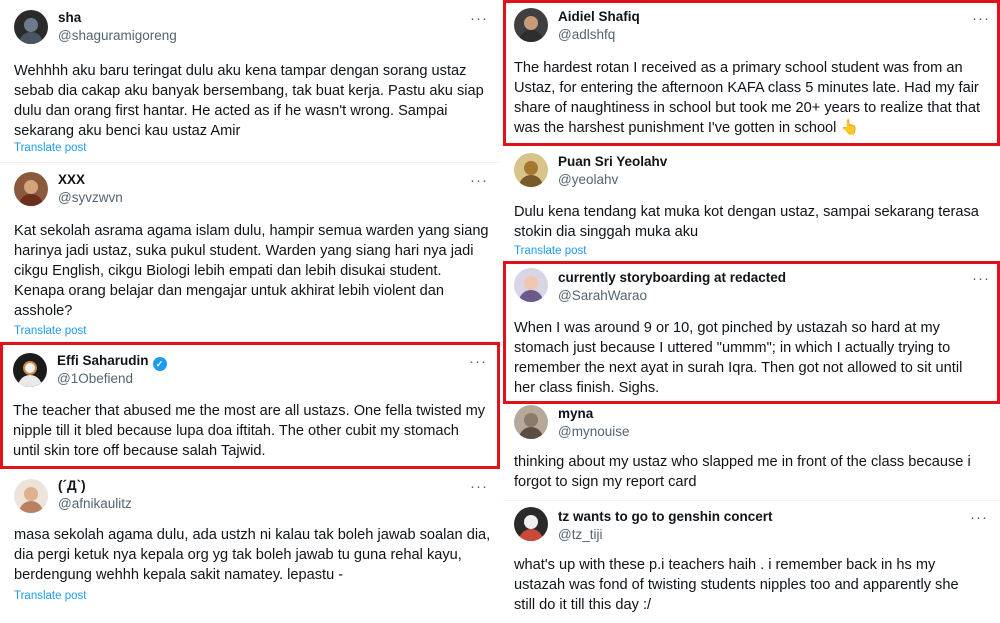 Image resolution: width=1000 pixels, height=623 pixels. What do you see at coordinates (95, 503) in the screenshot?
I see `author-handle: @afnikaulitz` at bounding box center [95, 503].